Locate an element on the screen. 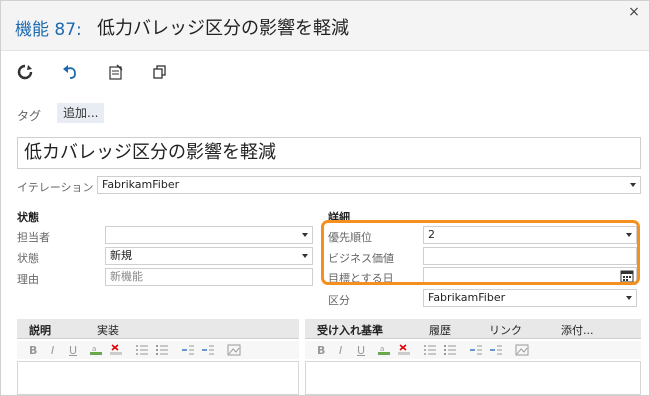 This screenshot has width=650, height=396. reason-select: 新機能 is located at coordinates (209, 277).